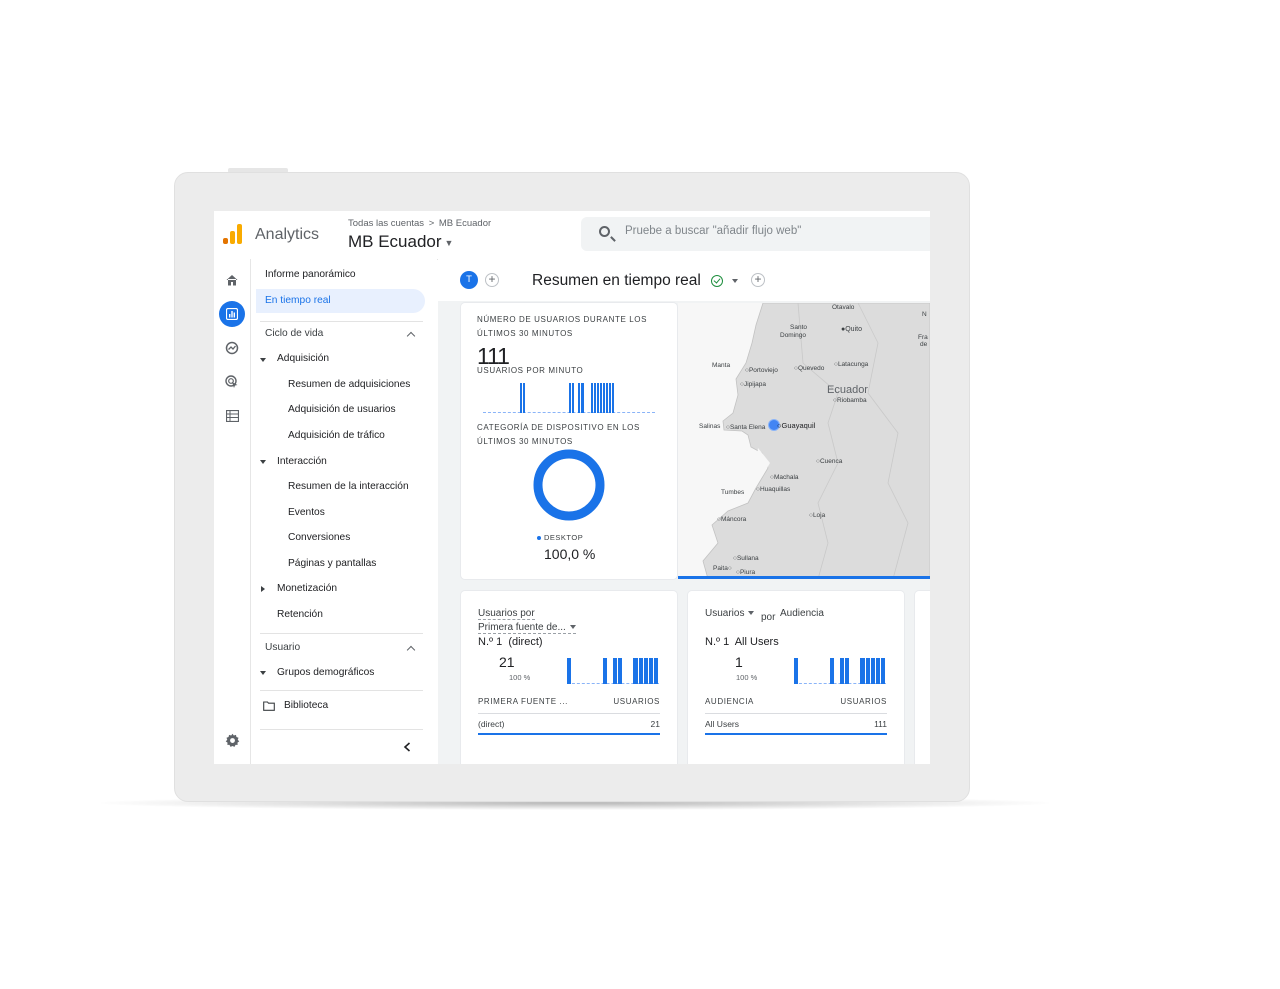 The width and height of the screenshot is (1280, 989). What do you see at coordinates (325, 672) in the screenshot?
I see `nav-demographics: Grupos demográficos` at bounding box center [325, 672].